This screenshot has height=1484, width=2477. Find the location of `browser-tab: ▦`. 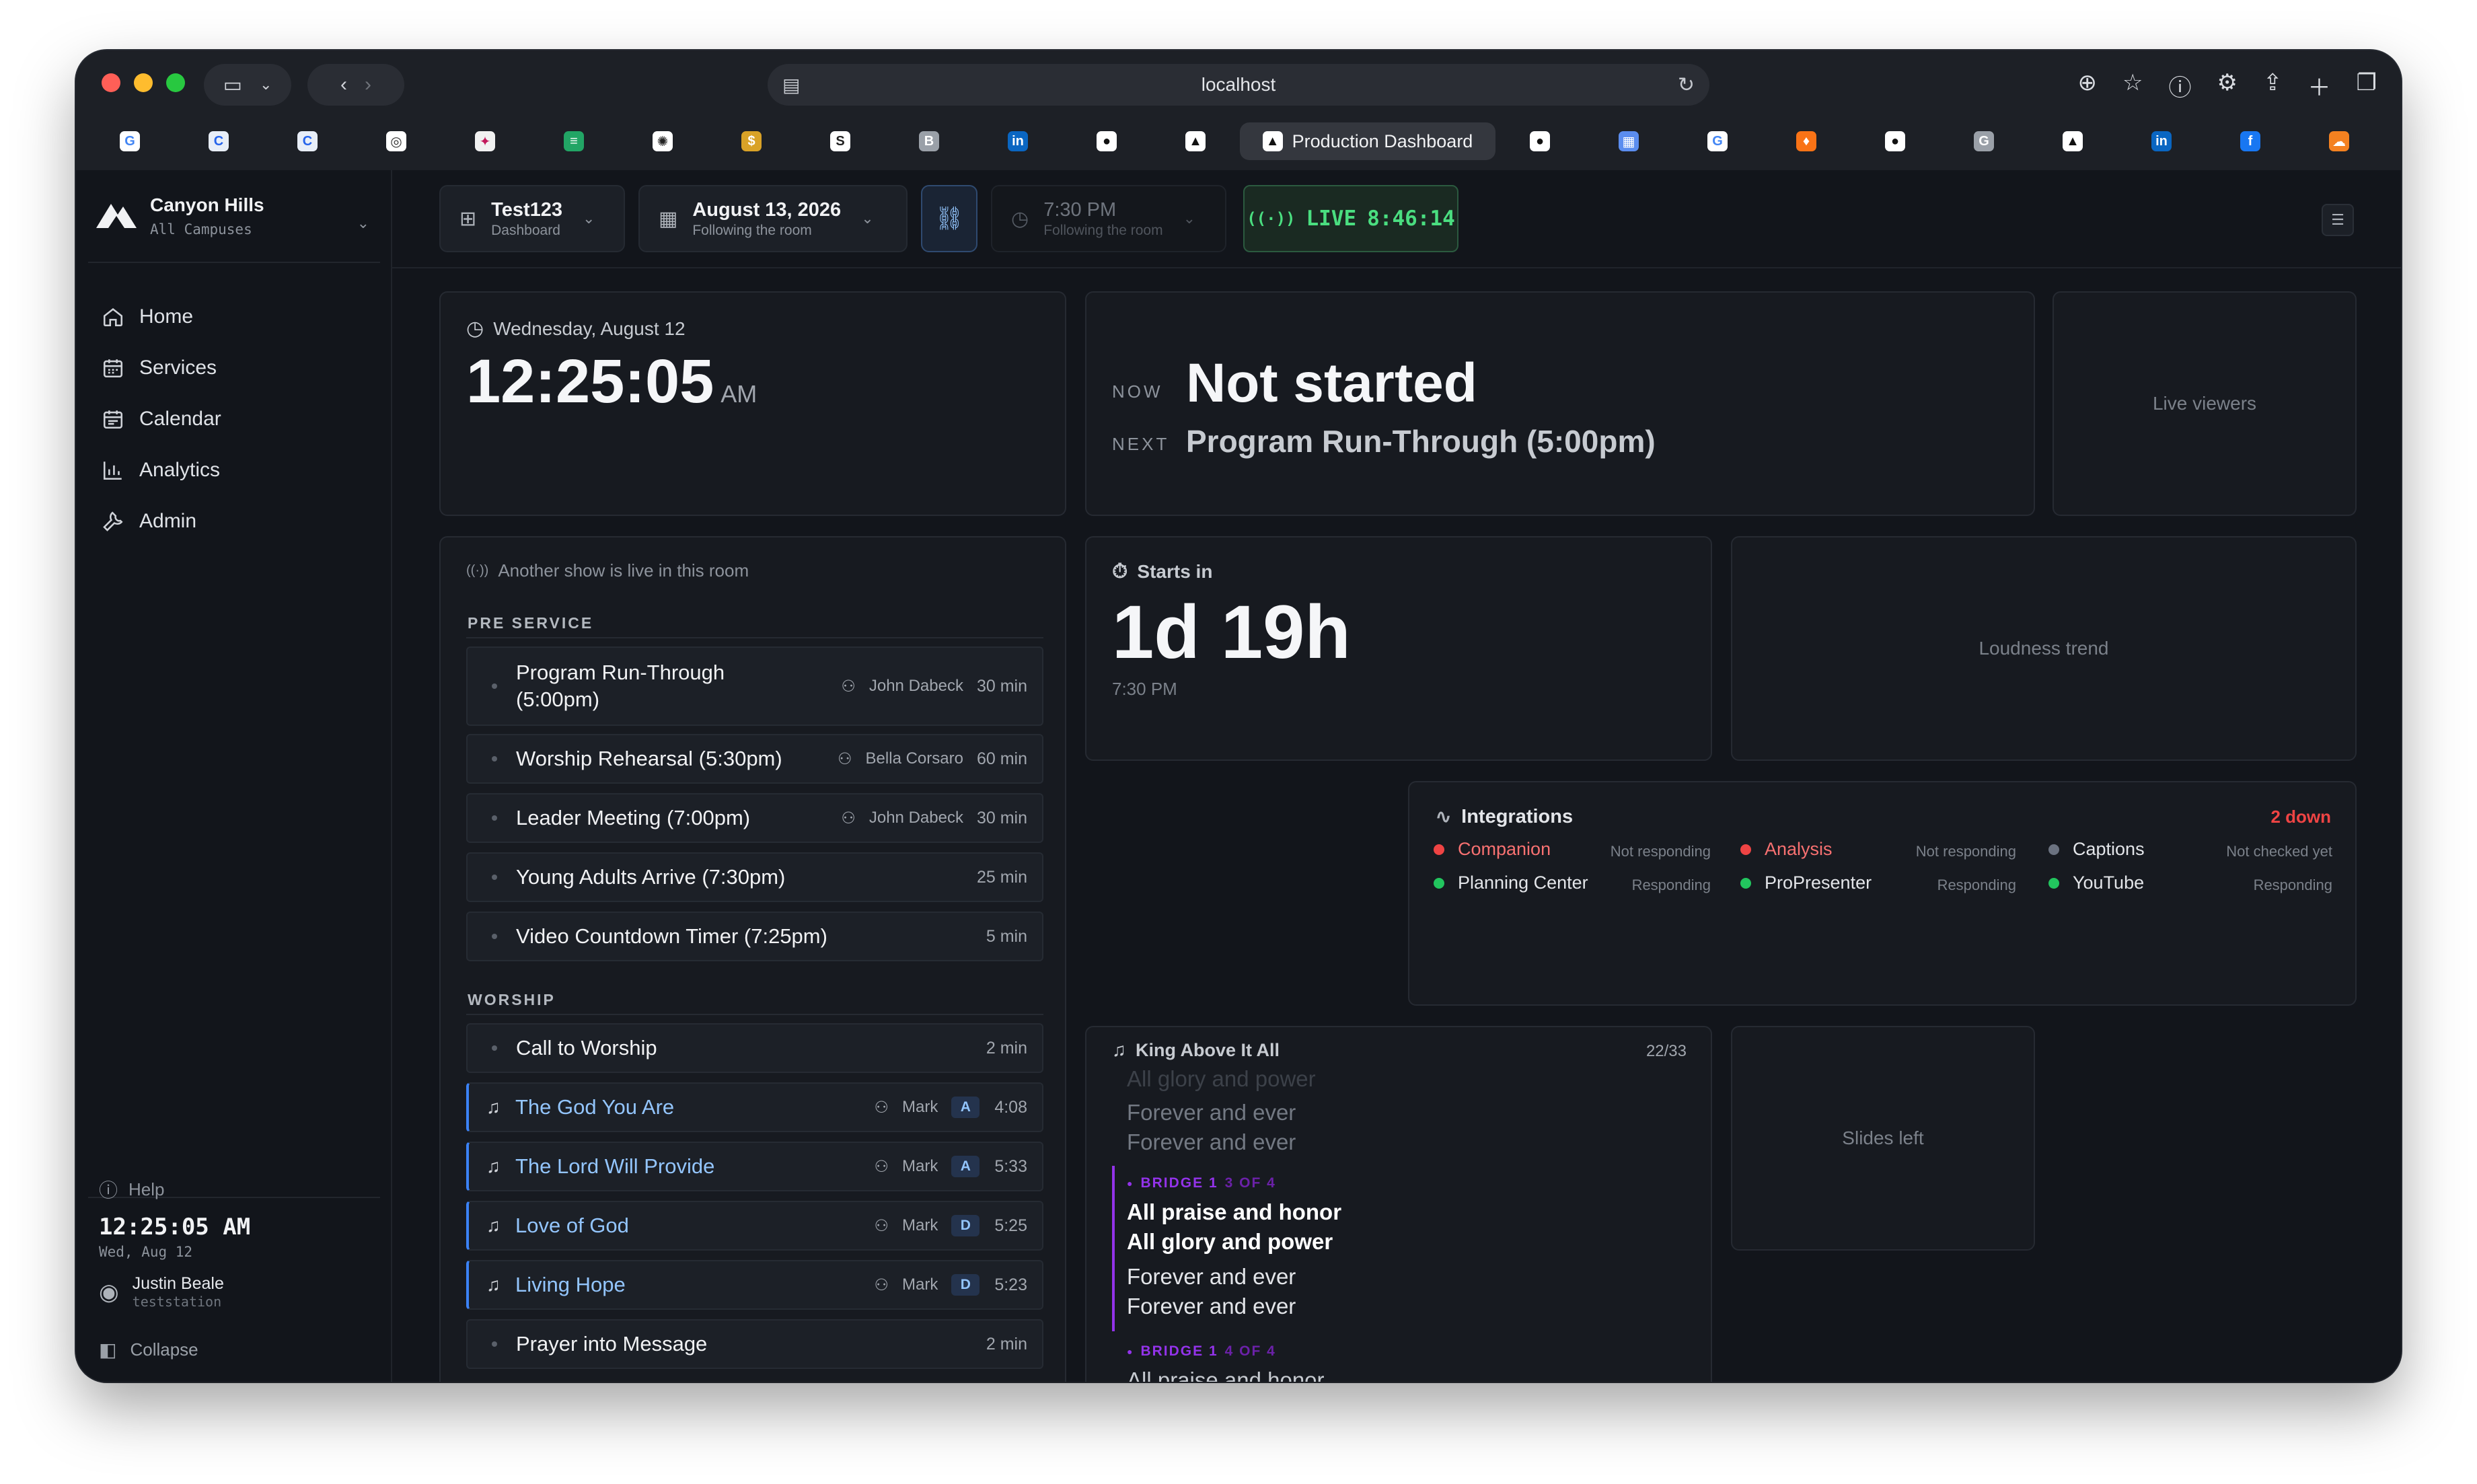

browser-tab: ▦ is located at coordinates (1628, 141).